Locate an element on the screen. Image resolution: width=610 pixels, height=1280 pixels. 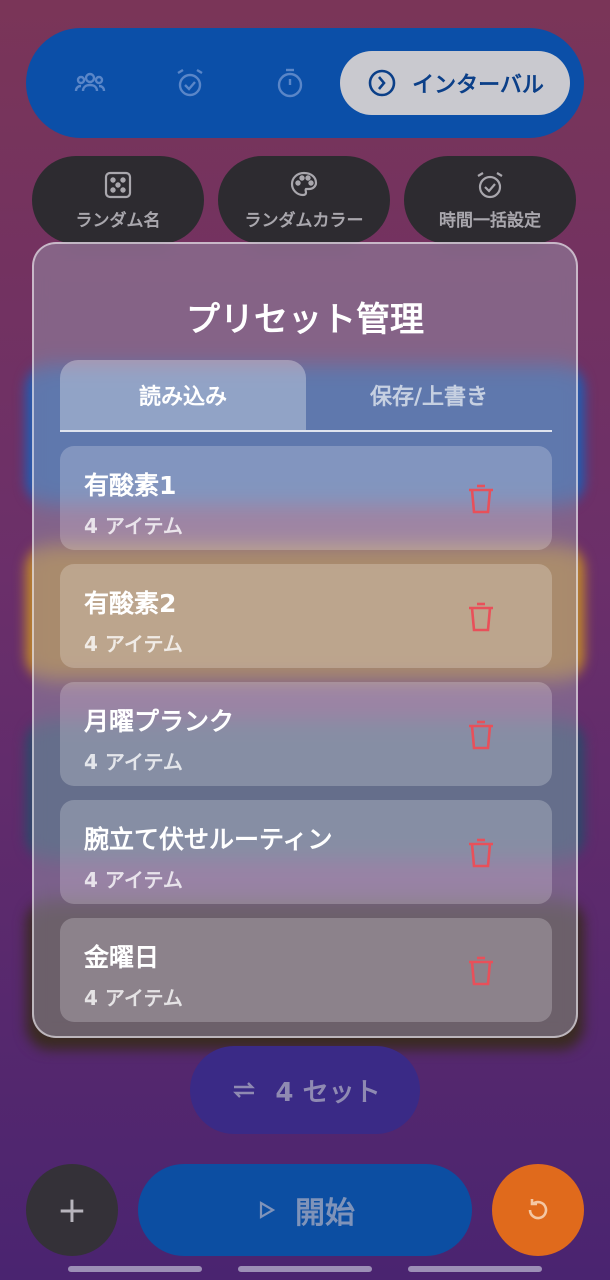
play-icon is located at coordinates (267, 1210).